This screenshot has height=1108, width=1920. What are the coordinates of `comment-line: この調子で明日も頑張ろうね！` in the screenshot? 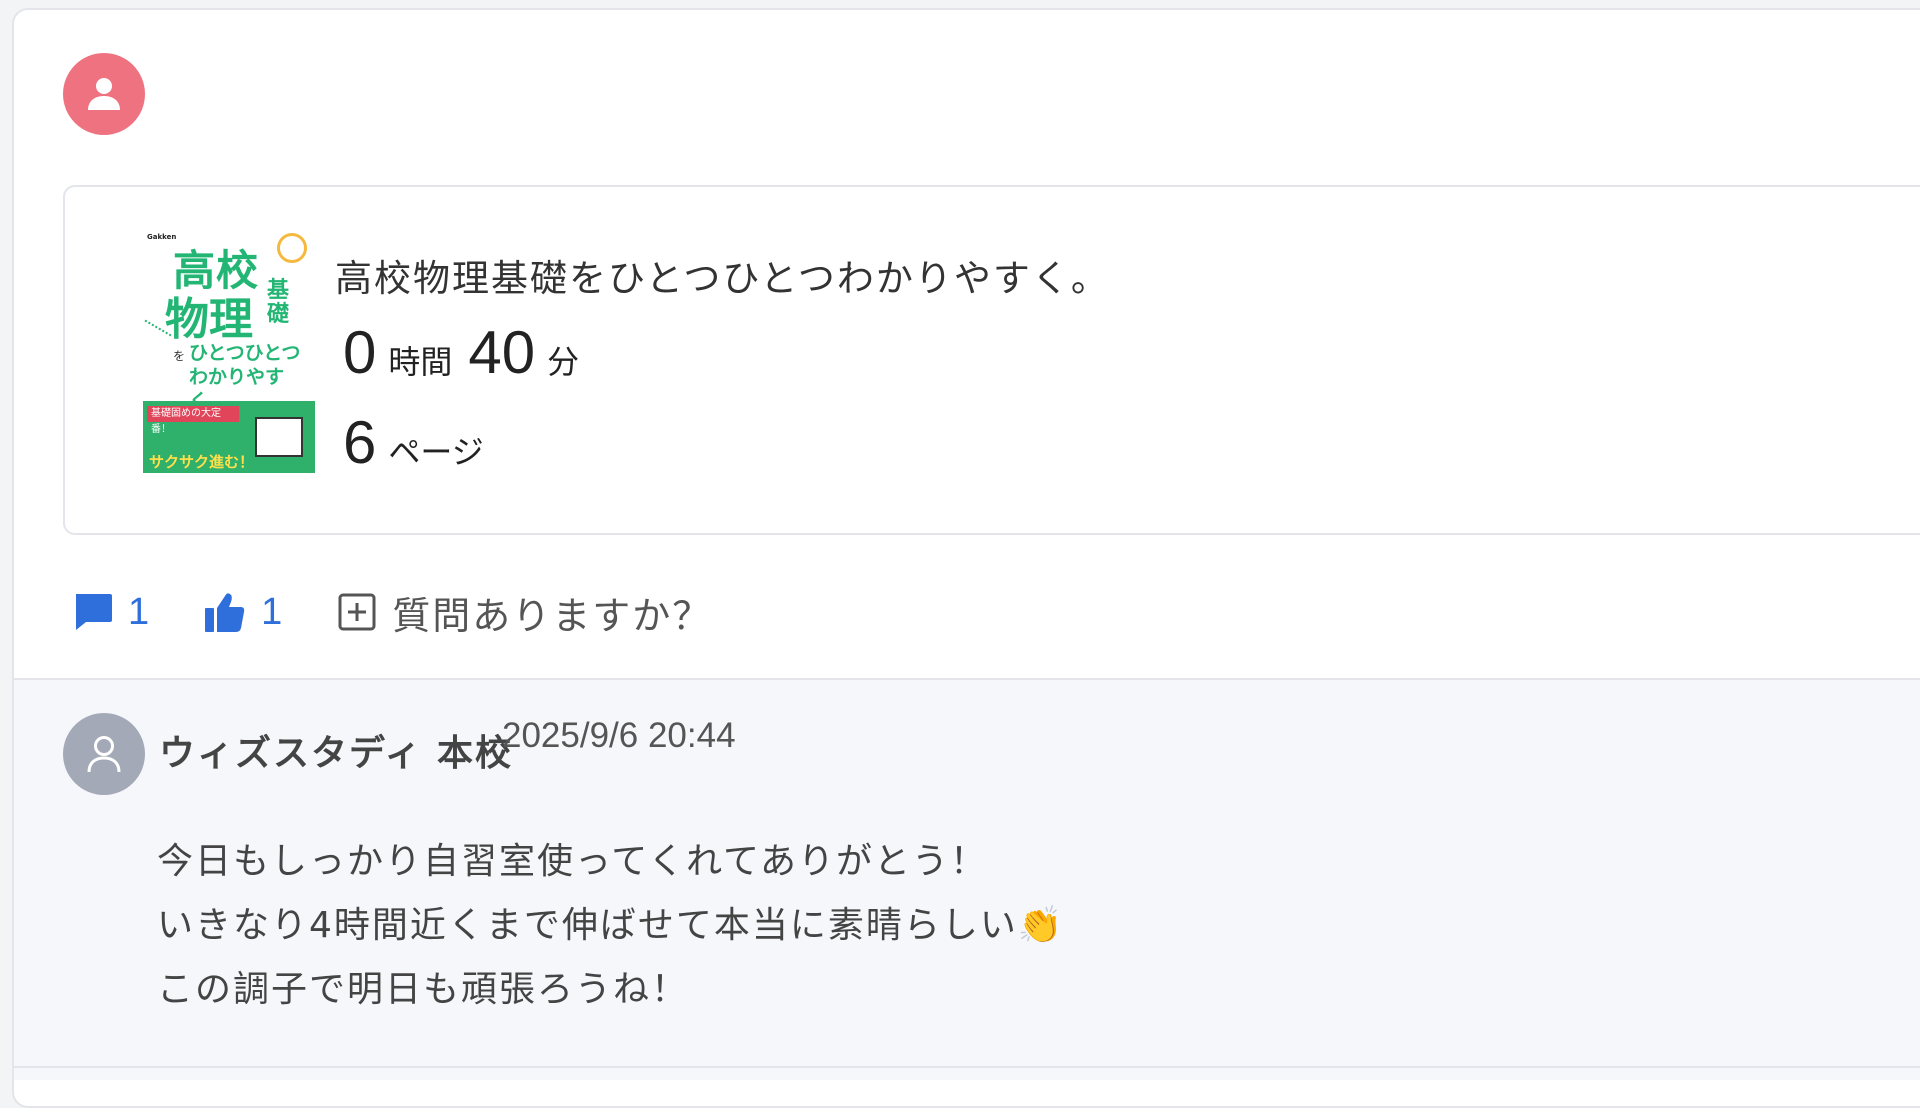 It's located at (423, 989).